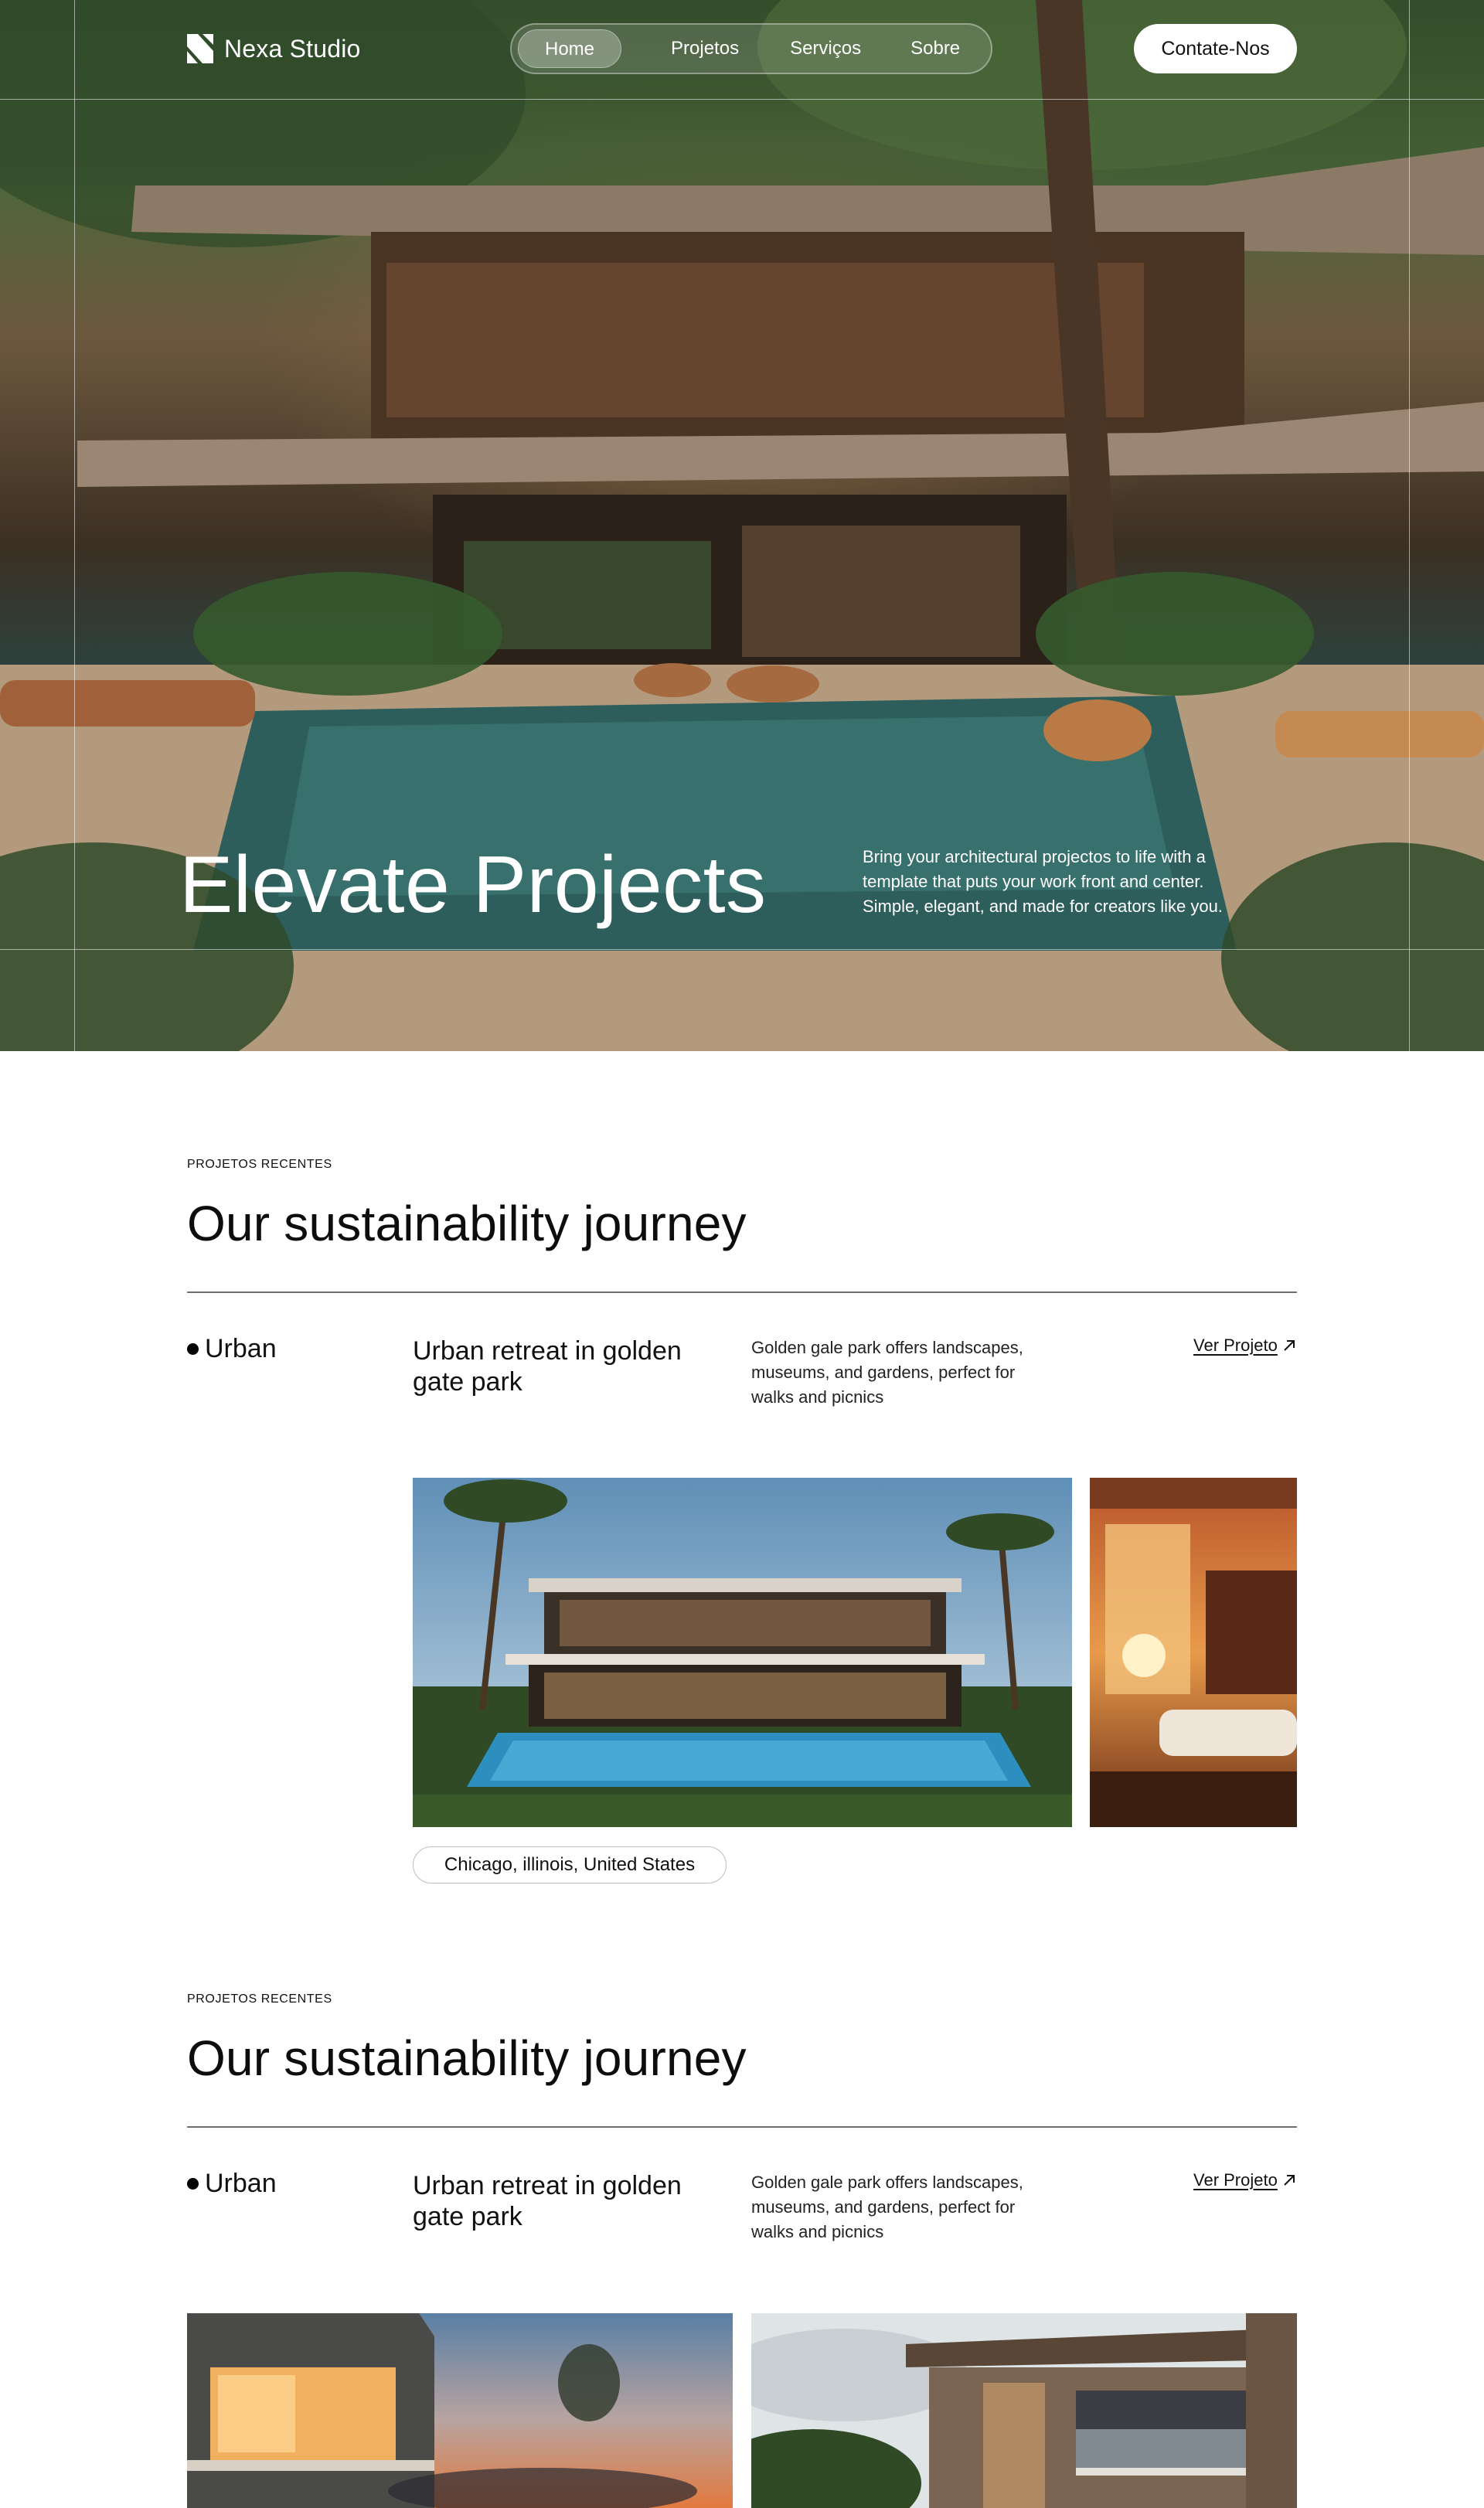  What do you see at coordinates (1024, 2410) in the screenshot?
I see `project-photo-right` at bounding box center [1024, 2410].